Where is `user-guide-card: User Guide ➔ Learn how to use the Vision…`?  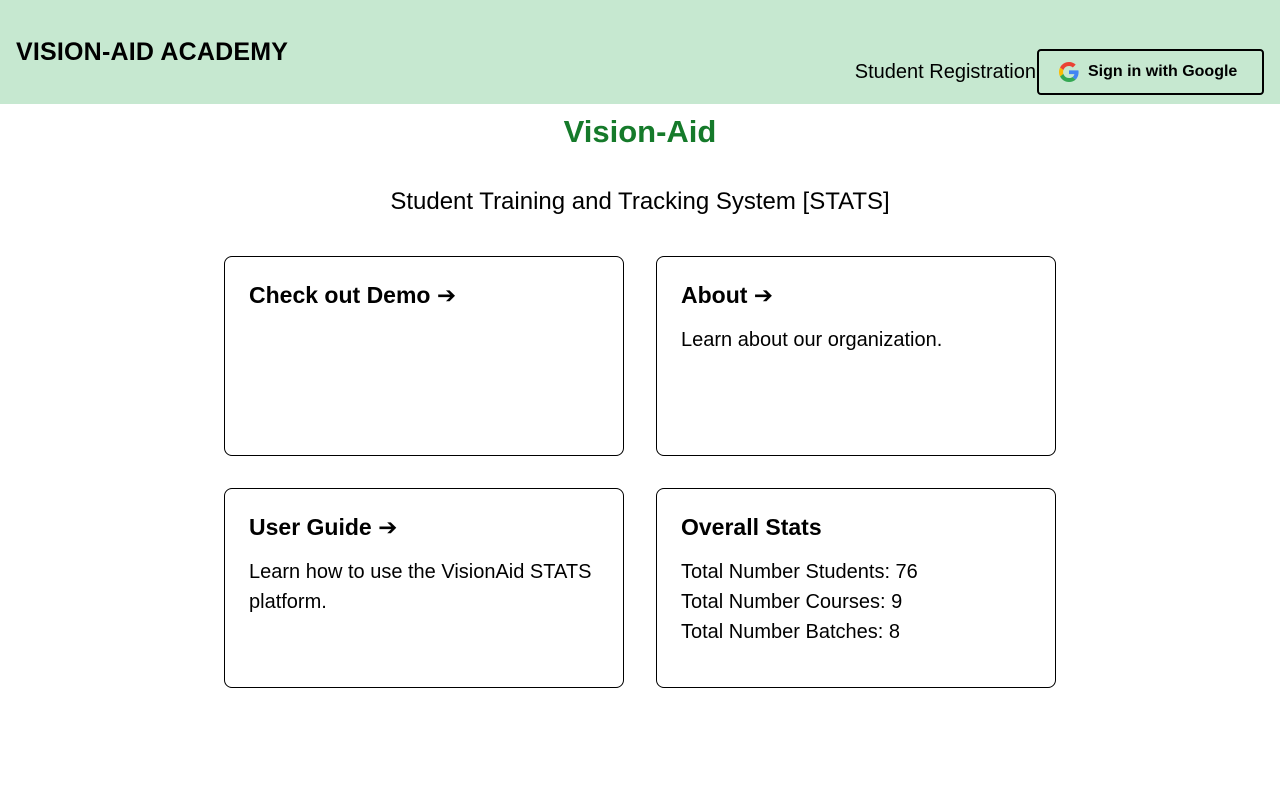 user-guide-card: User Guide ➔ Learn how to use the Vision… is located at coordinates (424, 588).